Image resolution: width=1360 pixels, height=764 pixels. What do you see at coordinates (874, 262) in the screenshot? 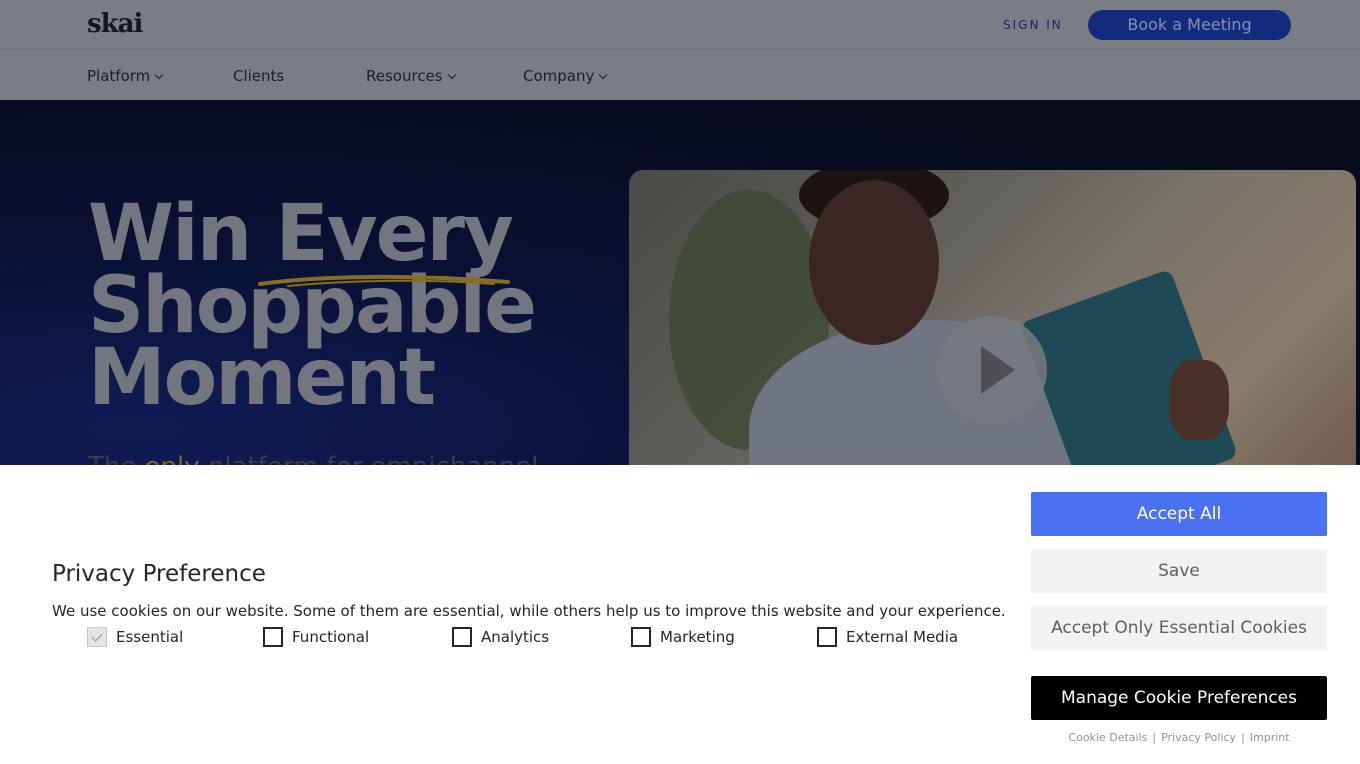
I see `video-person-head` at bounding box center [874, 262].